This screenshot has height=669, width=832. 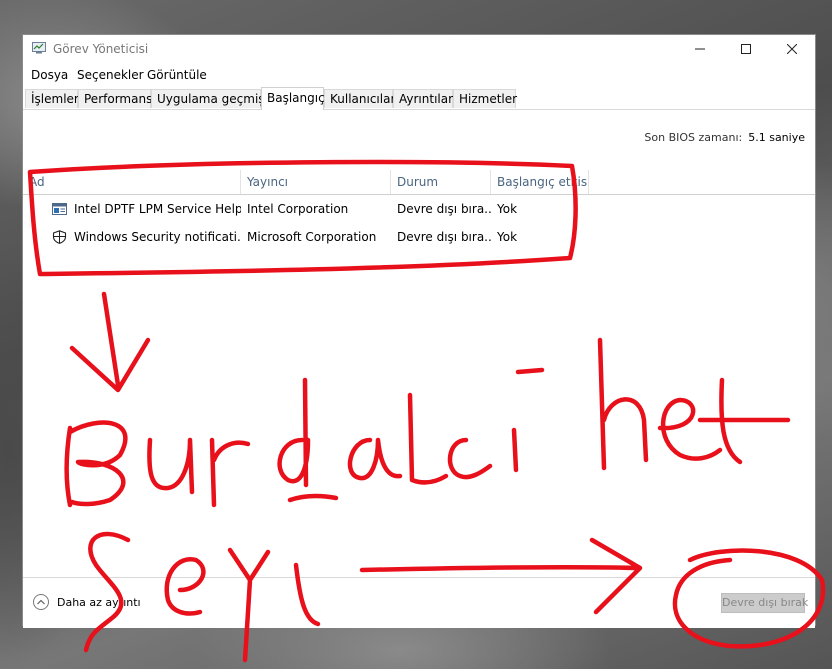 I want to click on chevron-up-icon, so click(x=41, y=602).